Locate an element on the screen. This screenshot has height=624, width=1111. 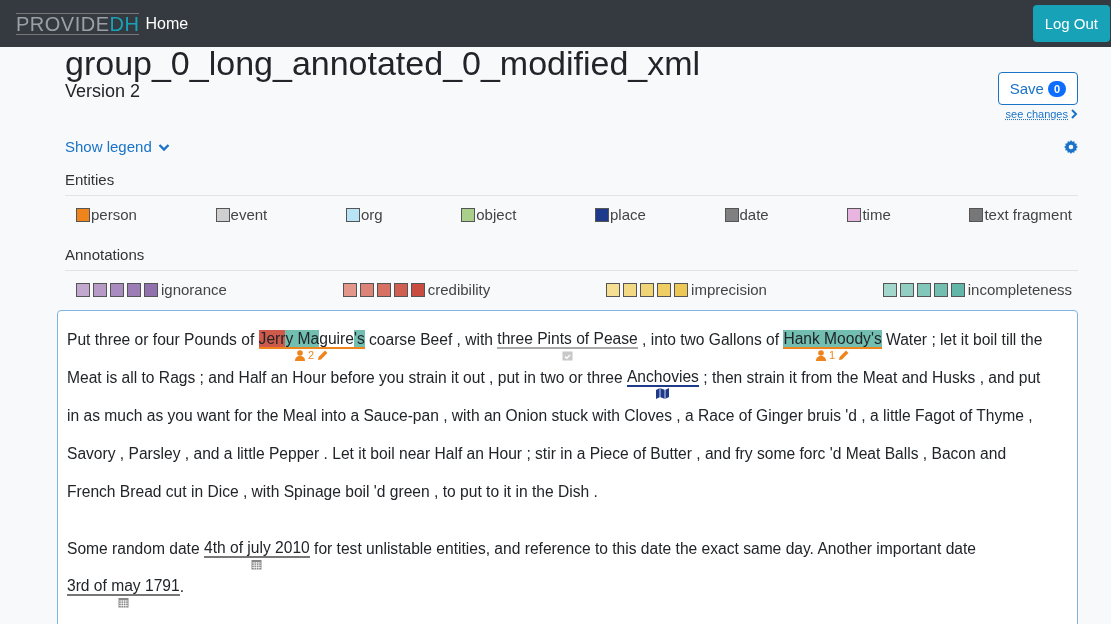
settings-icon is located at coordinates (1071, 147).